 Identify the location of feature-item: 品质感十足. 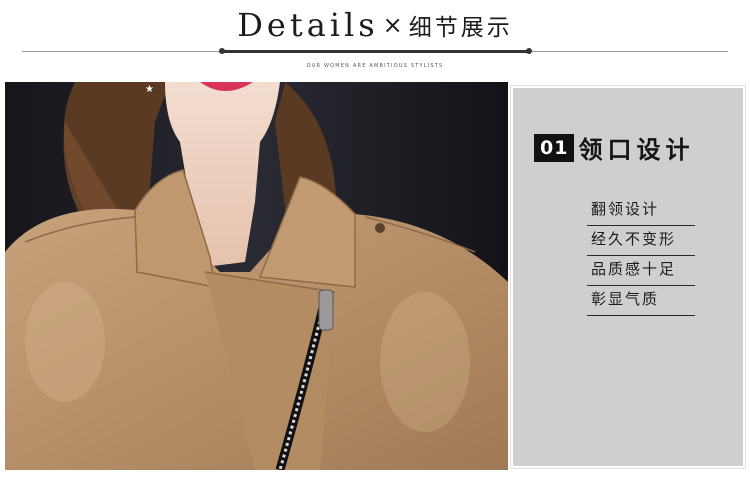
(641, 271).